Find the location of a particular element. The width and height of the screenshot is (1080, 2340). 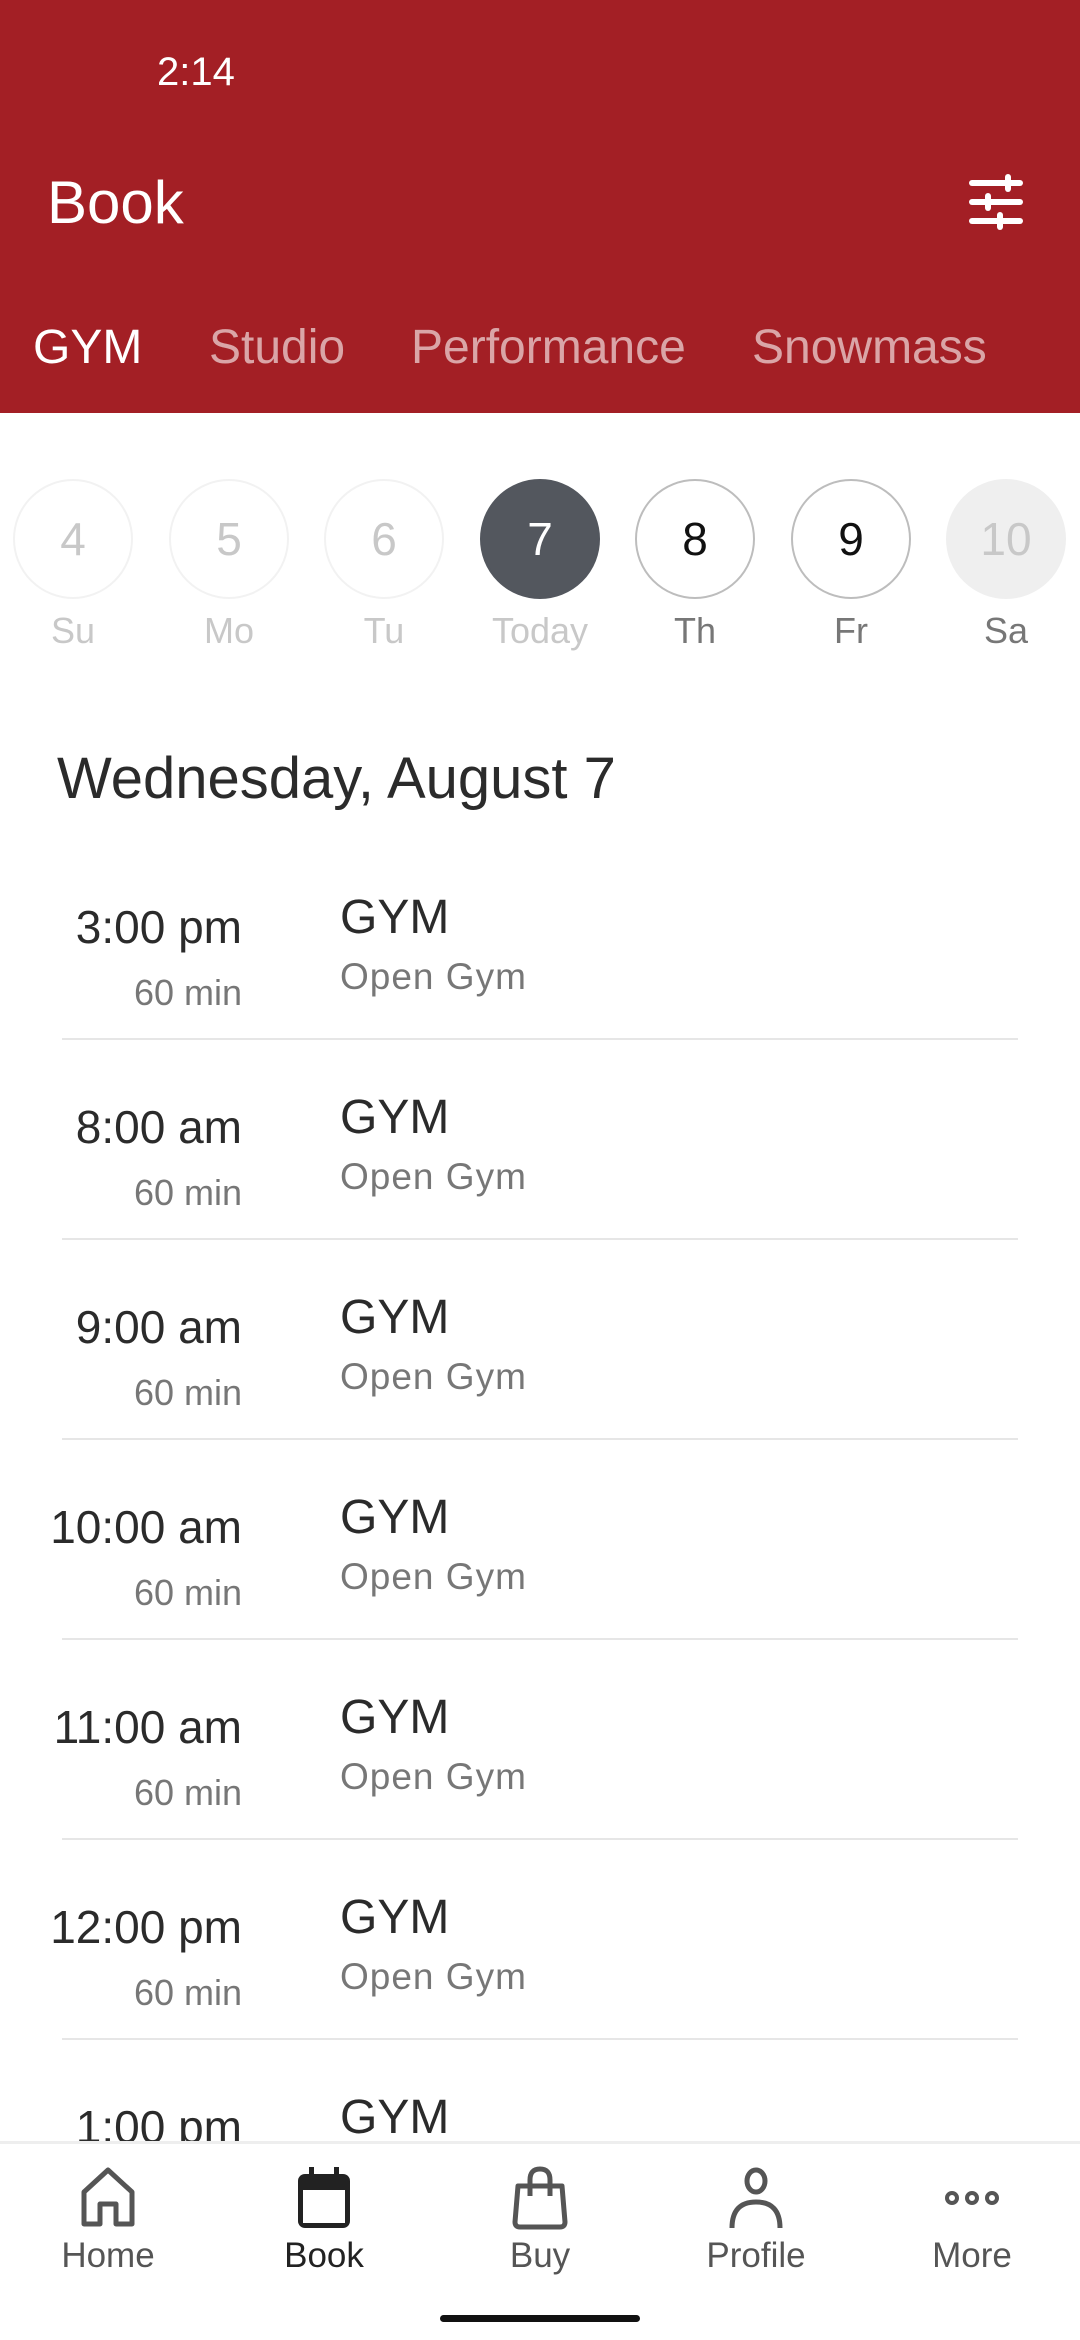

home-icon is located at coordinates (108, 2197).